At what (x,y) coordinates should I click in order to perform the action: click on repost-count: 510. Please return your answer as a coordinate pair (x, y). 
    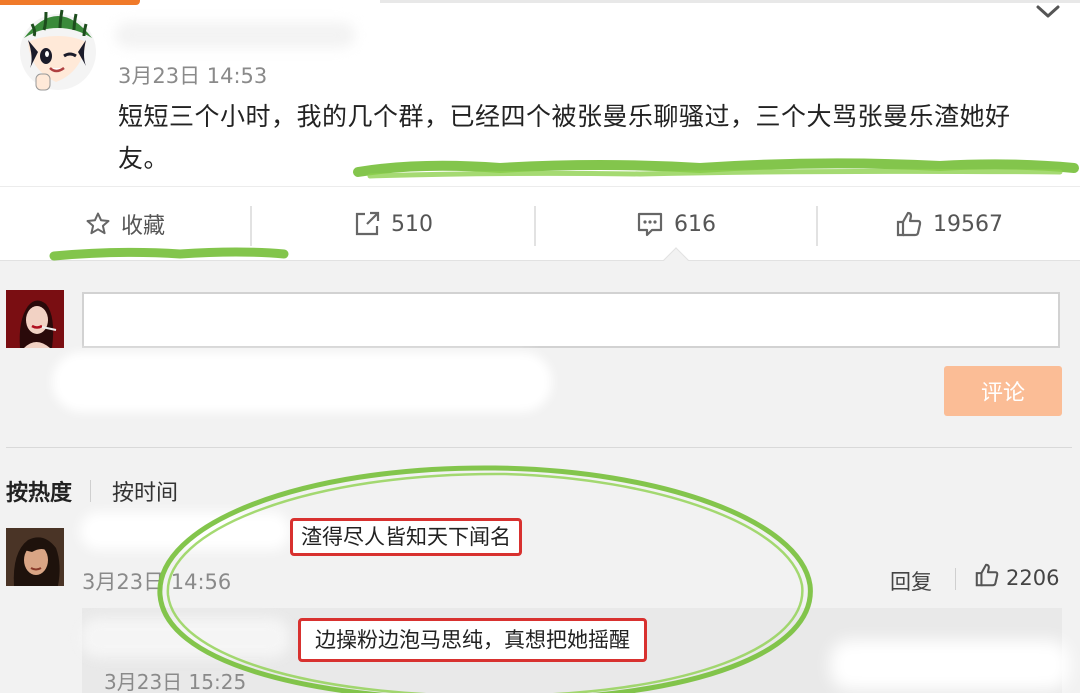
    Looking at the image, I should click on (412, 224).